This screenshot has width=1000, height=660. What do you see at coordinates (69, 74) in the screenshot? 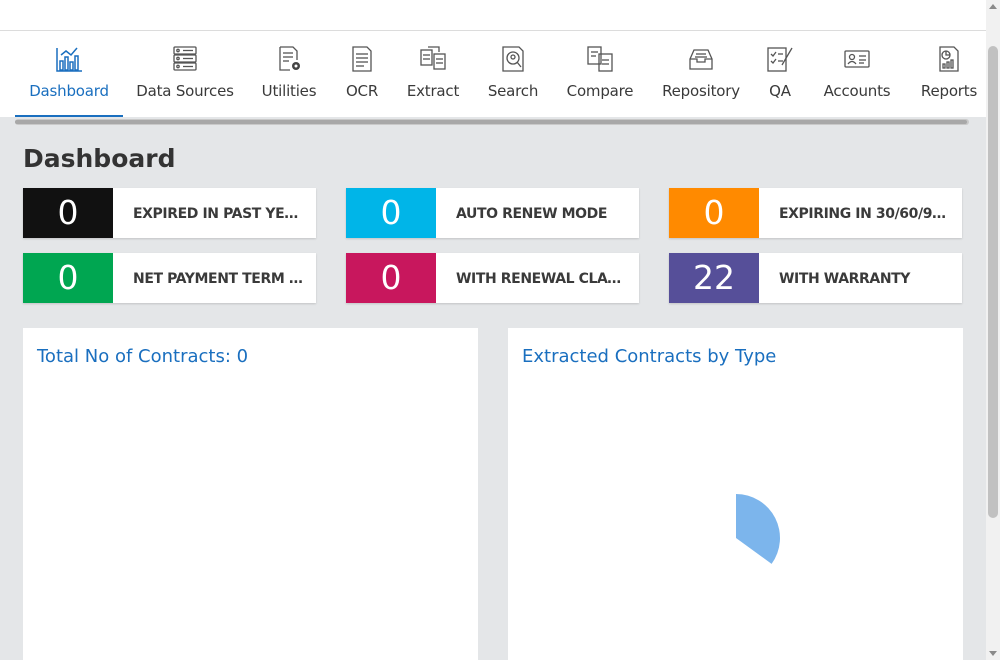
I see `nav-item-dashboard: Dashboard` at bounding box center [69, 74].